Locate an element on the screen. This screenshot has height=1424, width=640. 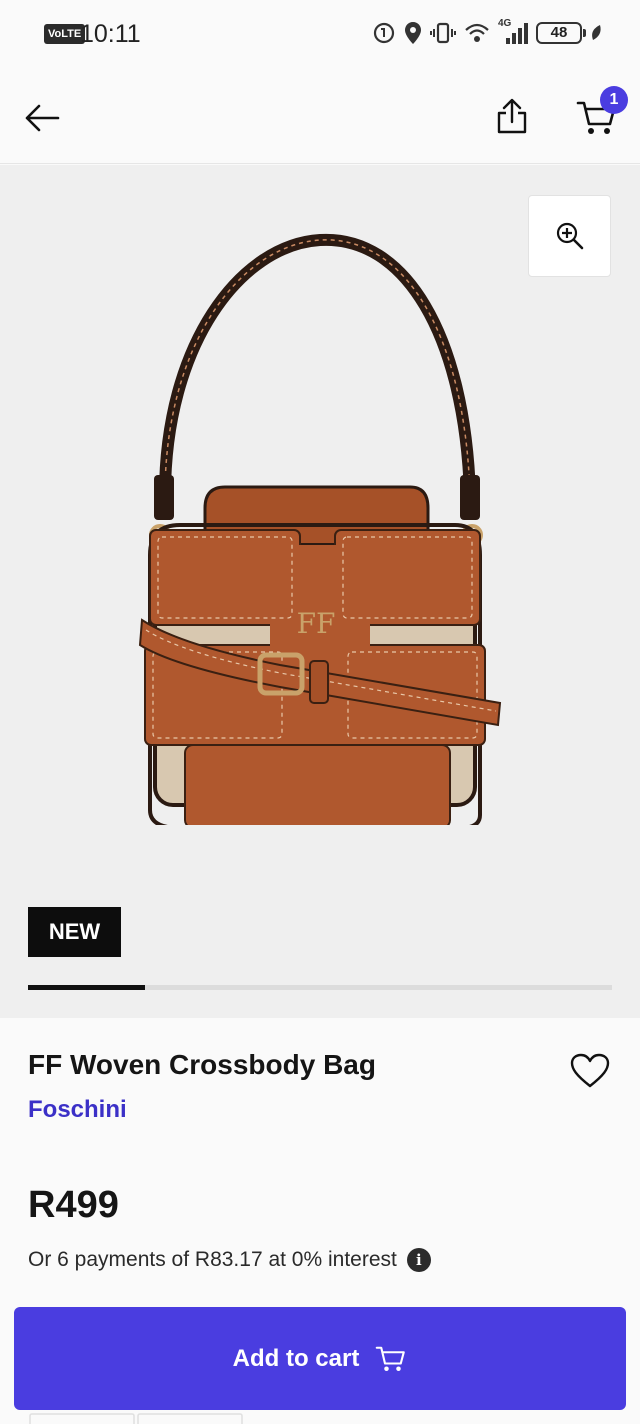
info-icon: i is located at coordinates (418, 1260).